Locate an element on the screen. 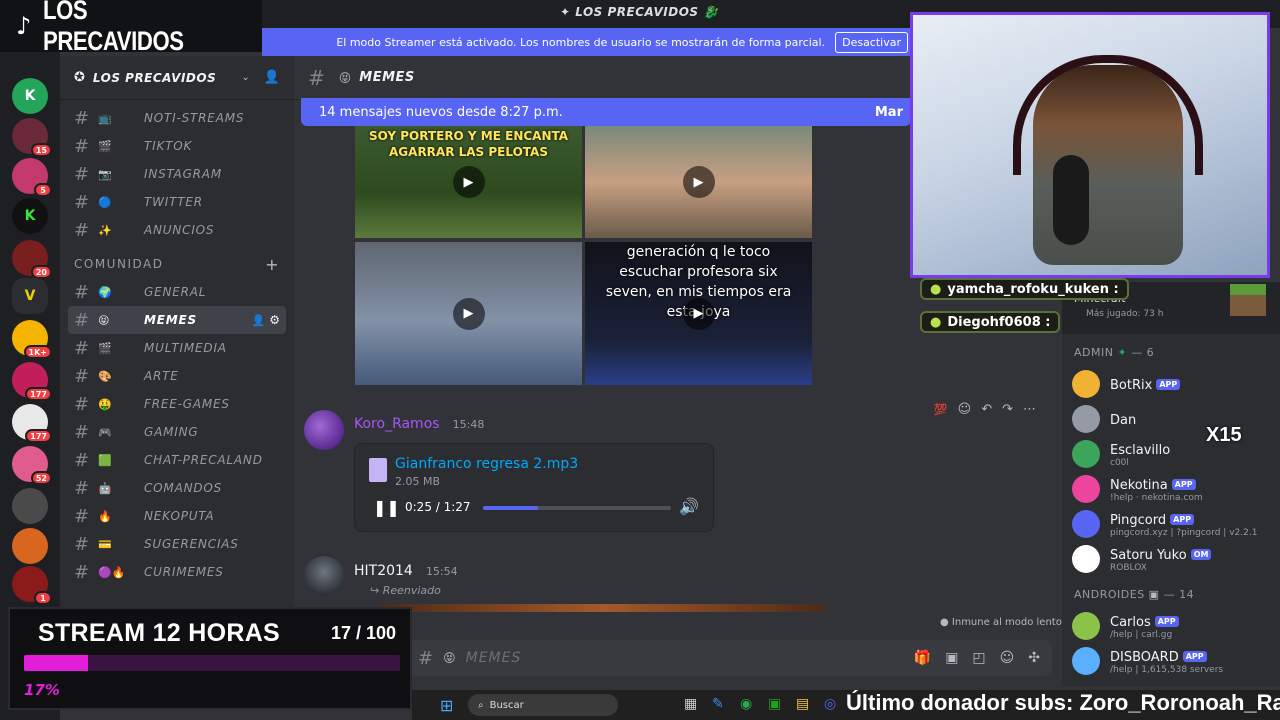 Image resolution: width=1280 pixels, height=720 pixels. server-icon: 1K+ is located at coordinates (32, 339).